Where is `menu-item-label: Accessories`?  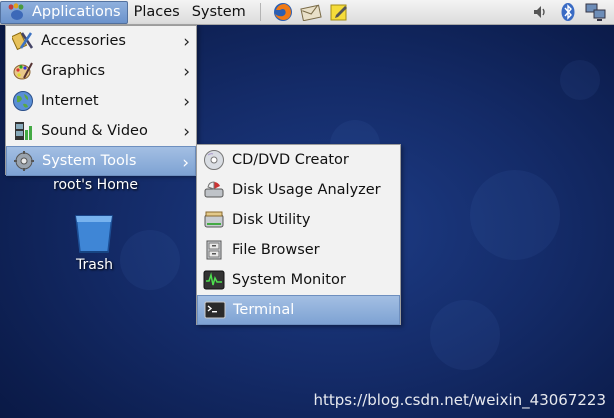
menu-item-label: Accessories is located at coordinates (83, 41).